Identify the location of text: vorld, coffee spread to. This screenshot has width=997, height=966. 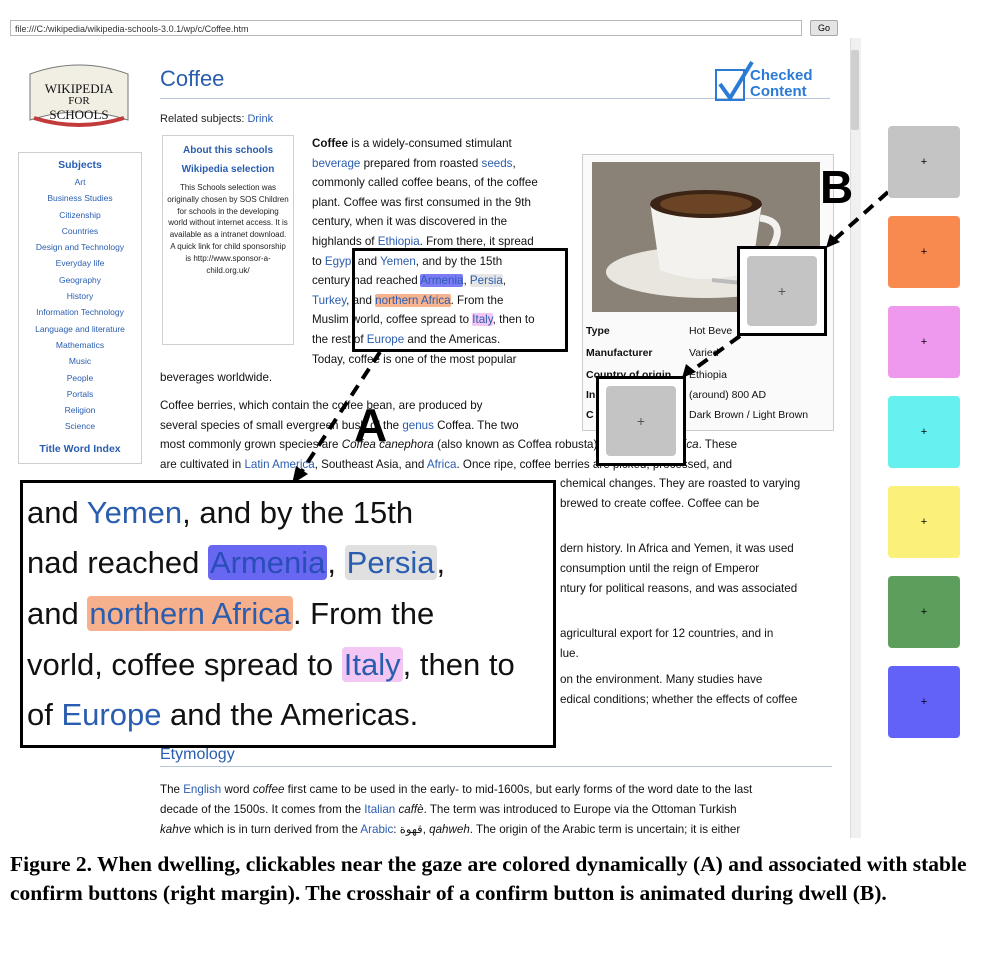
(184, 664).